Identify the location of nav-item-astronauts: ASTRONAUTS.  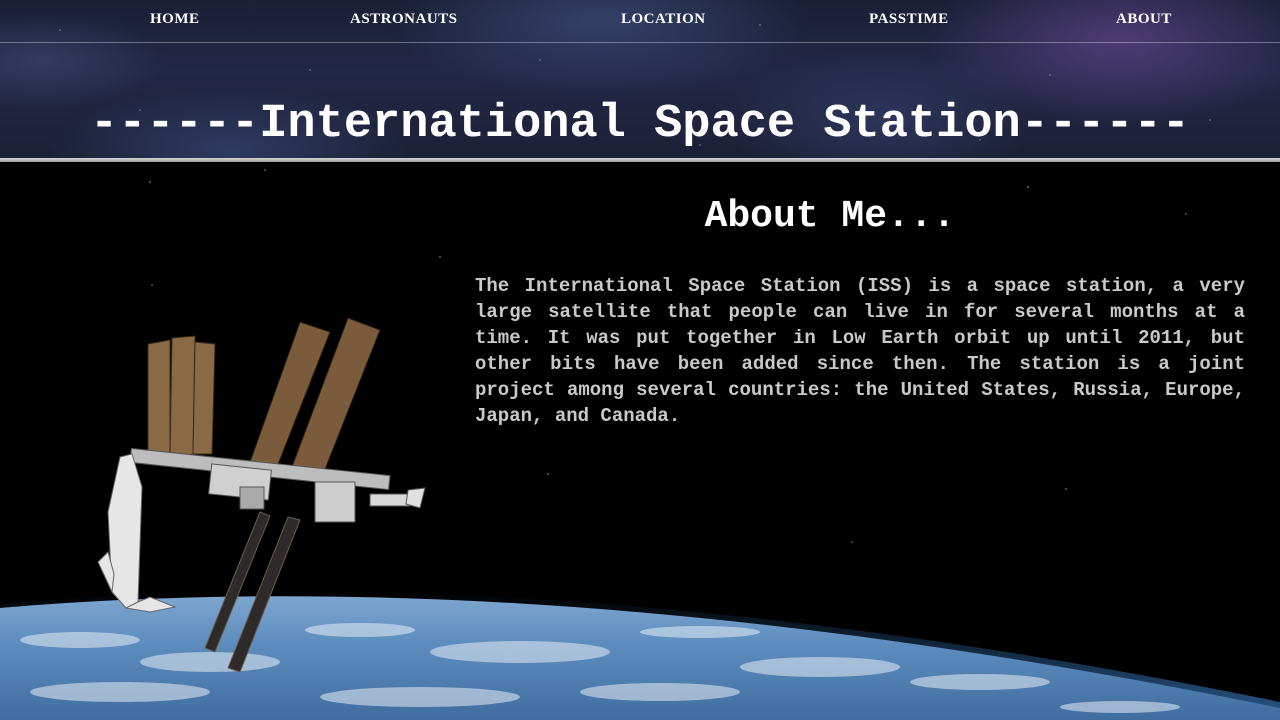
(404, 19).